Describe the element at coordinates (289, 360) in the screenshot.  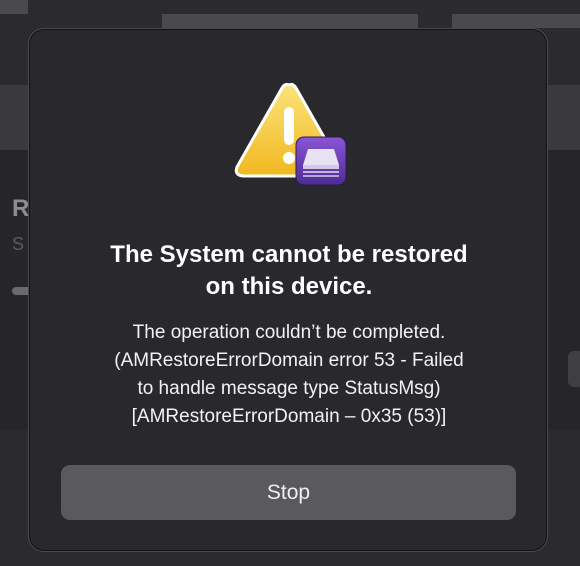
I see `dialog-message-line: (AMRestoreErrorDomain error 53 - Failed` at that location.